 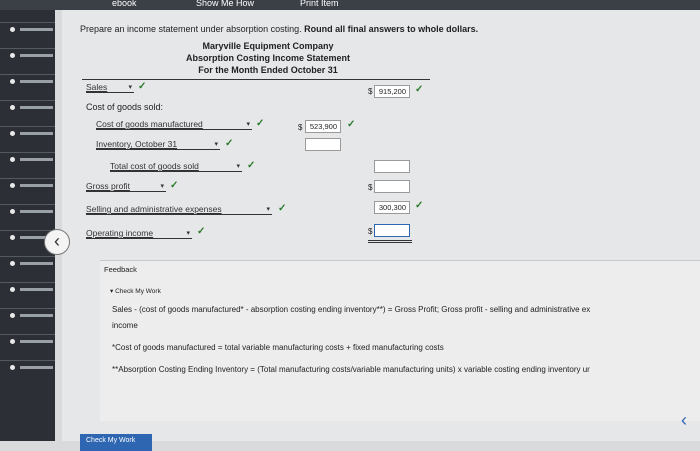 What do you see at coordinates (392, 207) in the screenshot?
I see `selling-admin-amount-input: 300,300` at bounding box center [392, 207].